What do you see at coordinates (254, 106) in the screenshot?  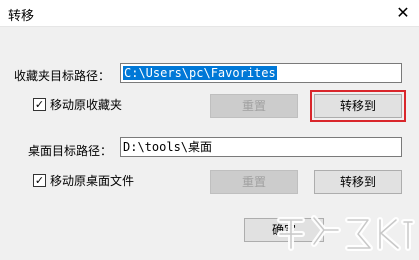 I see `favorites-reset-button: 重置` at bounding box center [254, 106].